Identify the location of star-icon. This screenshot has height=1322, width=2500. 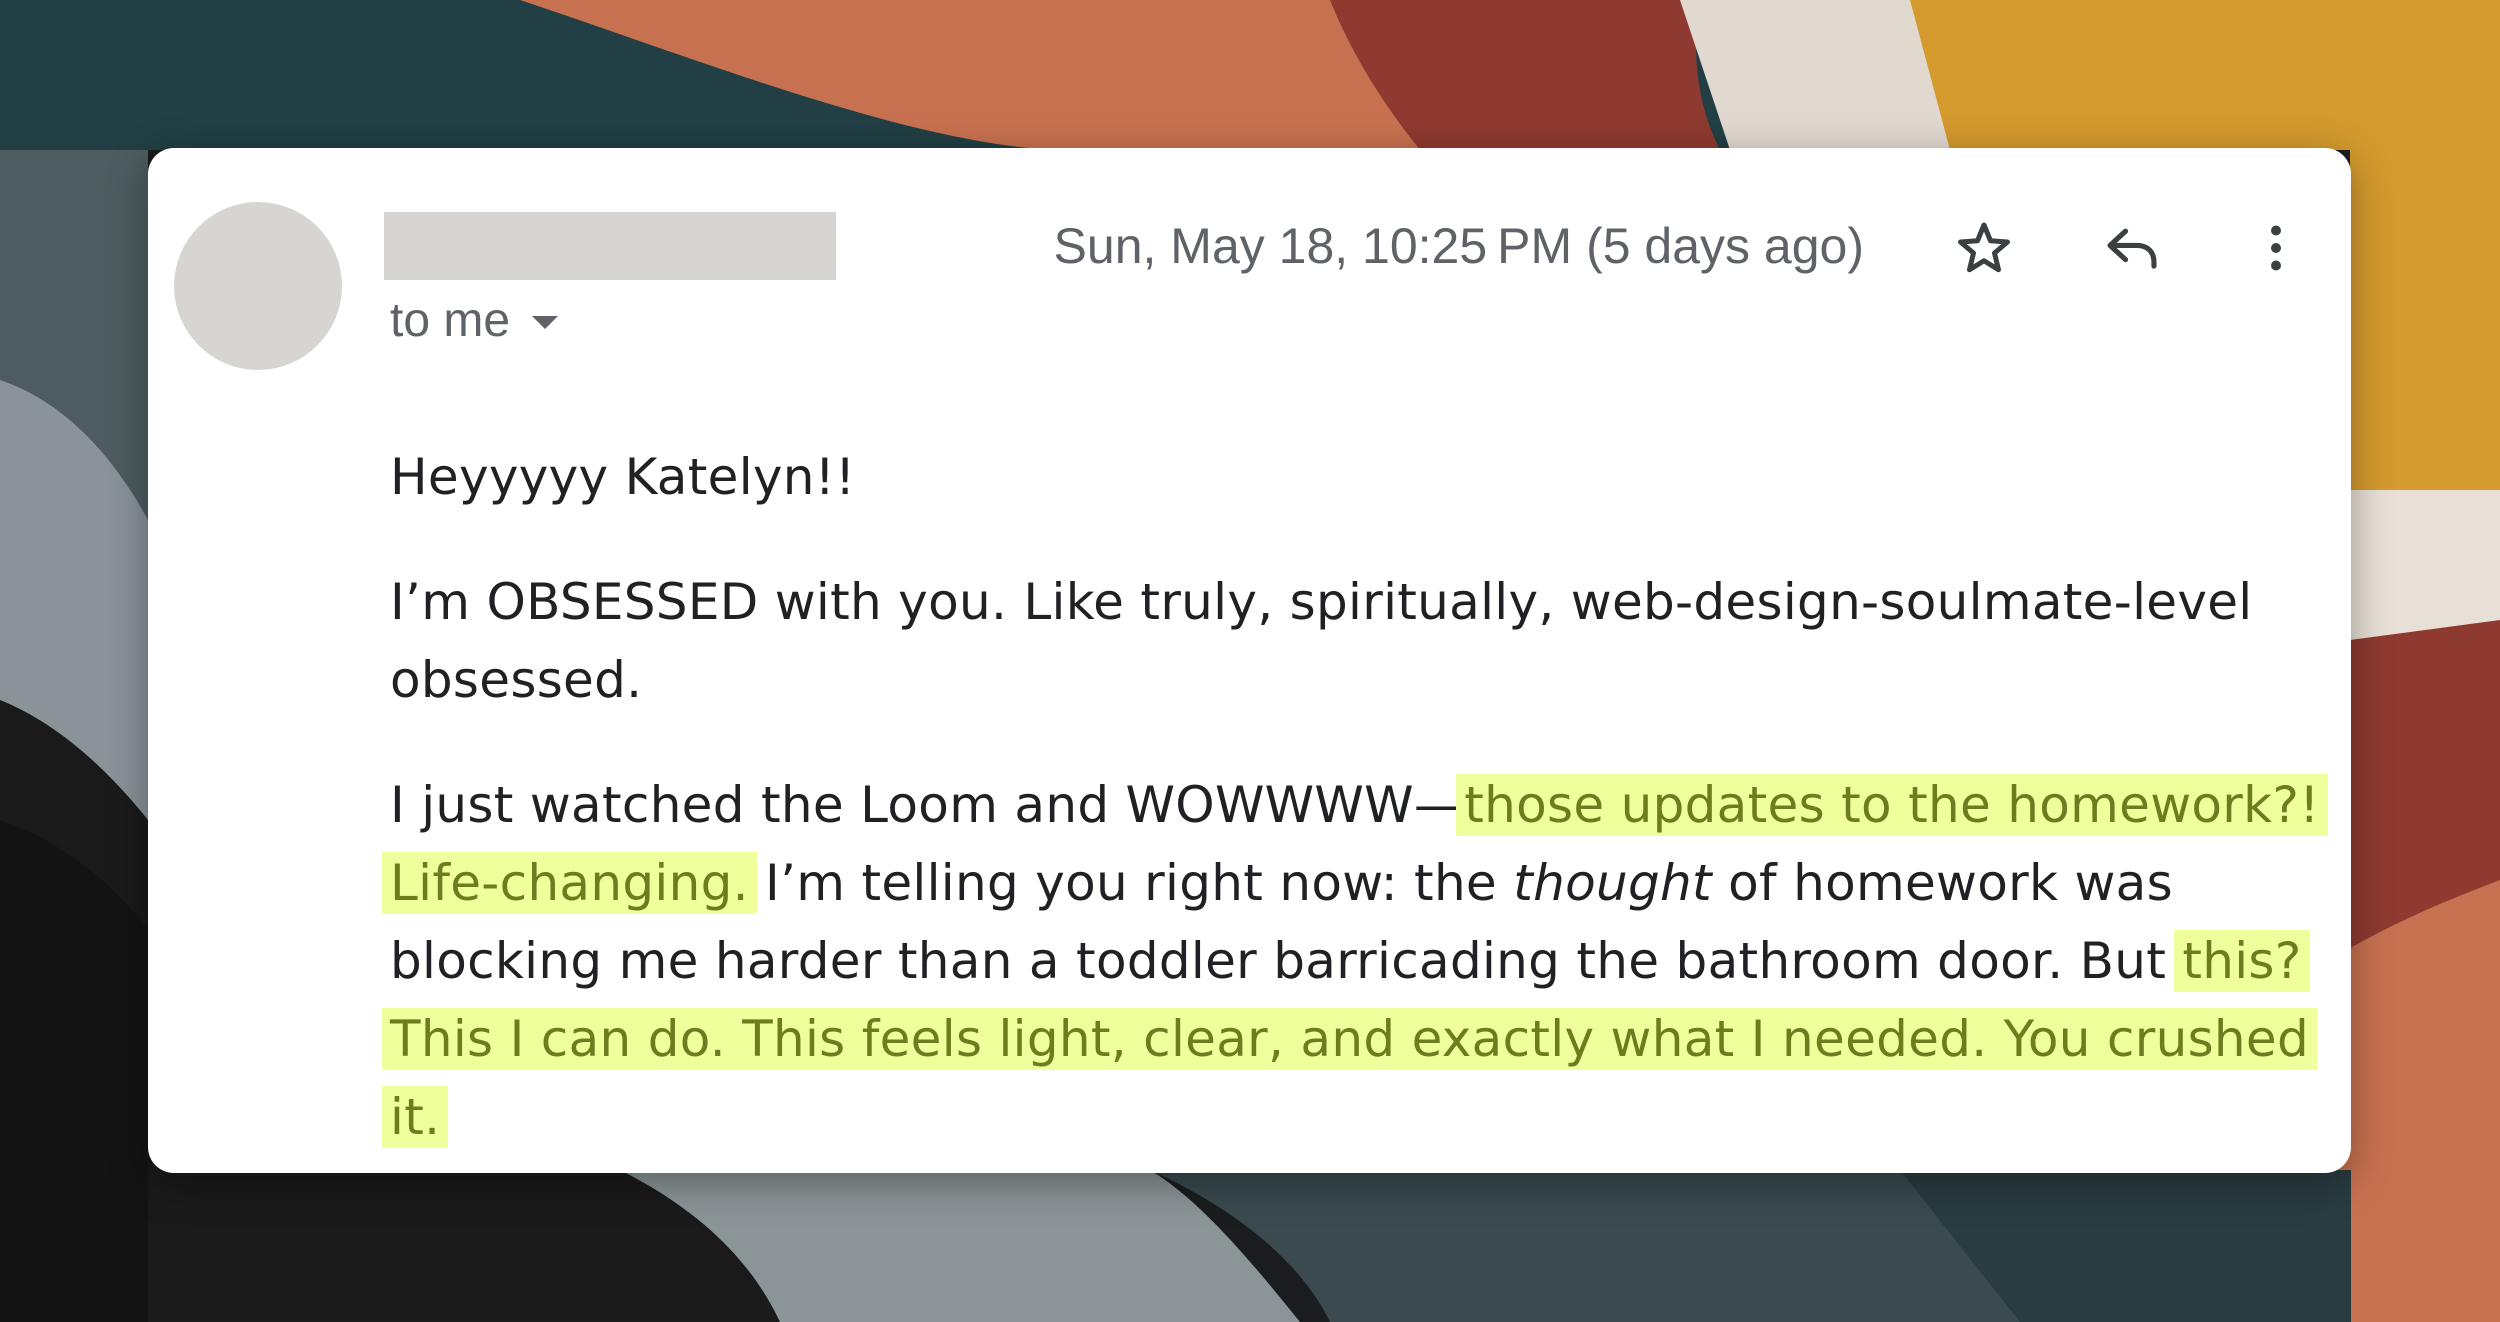
(1984, 247).